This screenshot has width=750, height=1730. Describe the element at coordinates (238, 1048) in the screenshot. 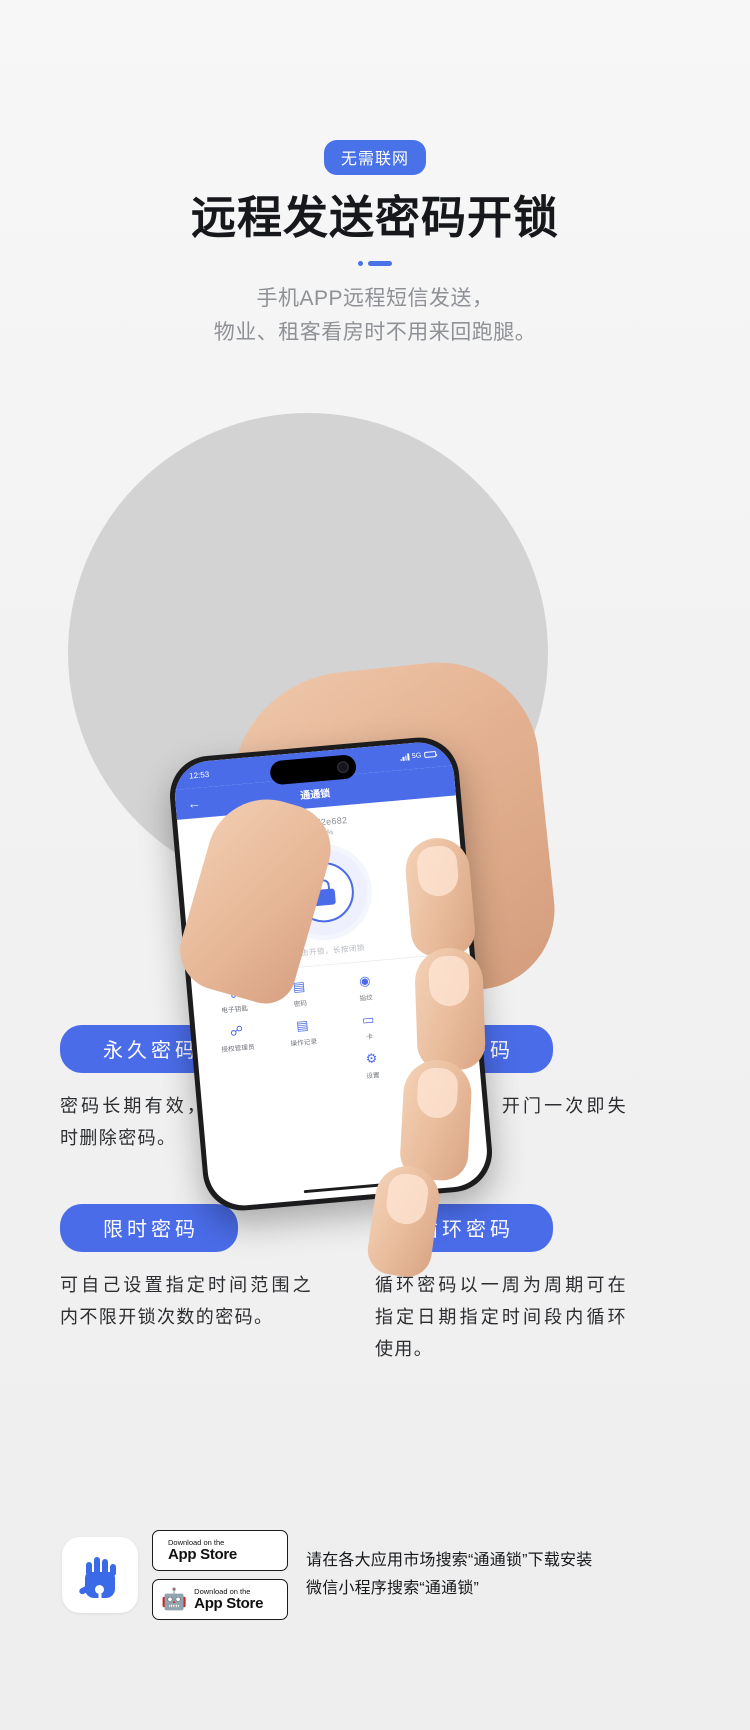

I see `grid-label: 授权管理员` at that location.